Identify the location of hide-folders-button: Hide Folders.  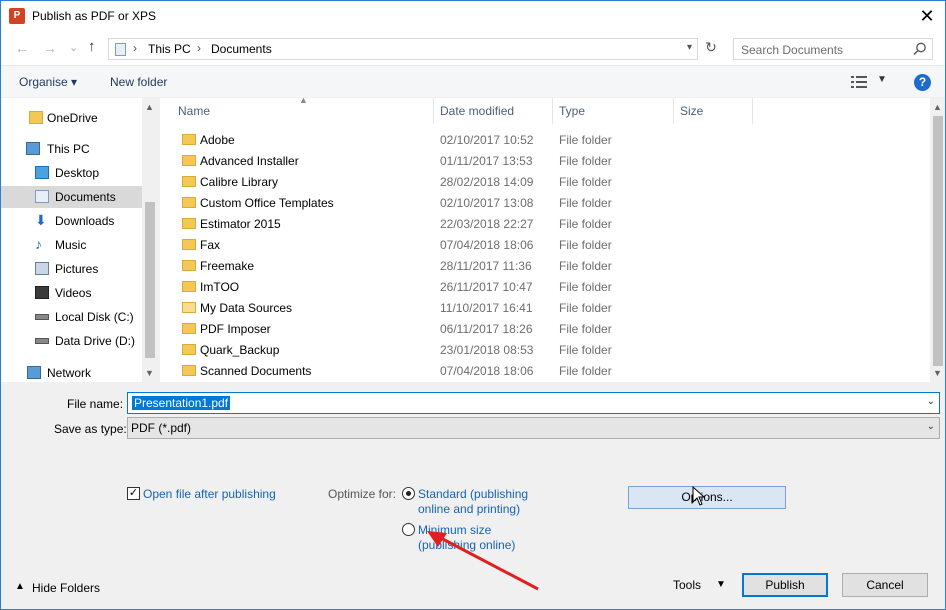
(66, 588).